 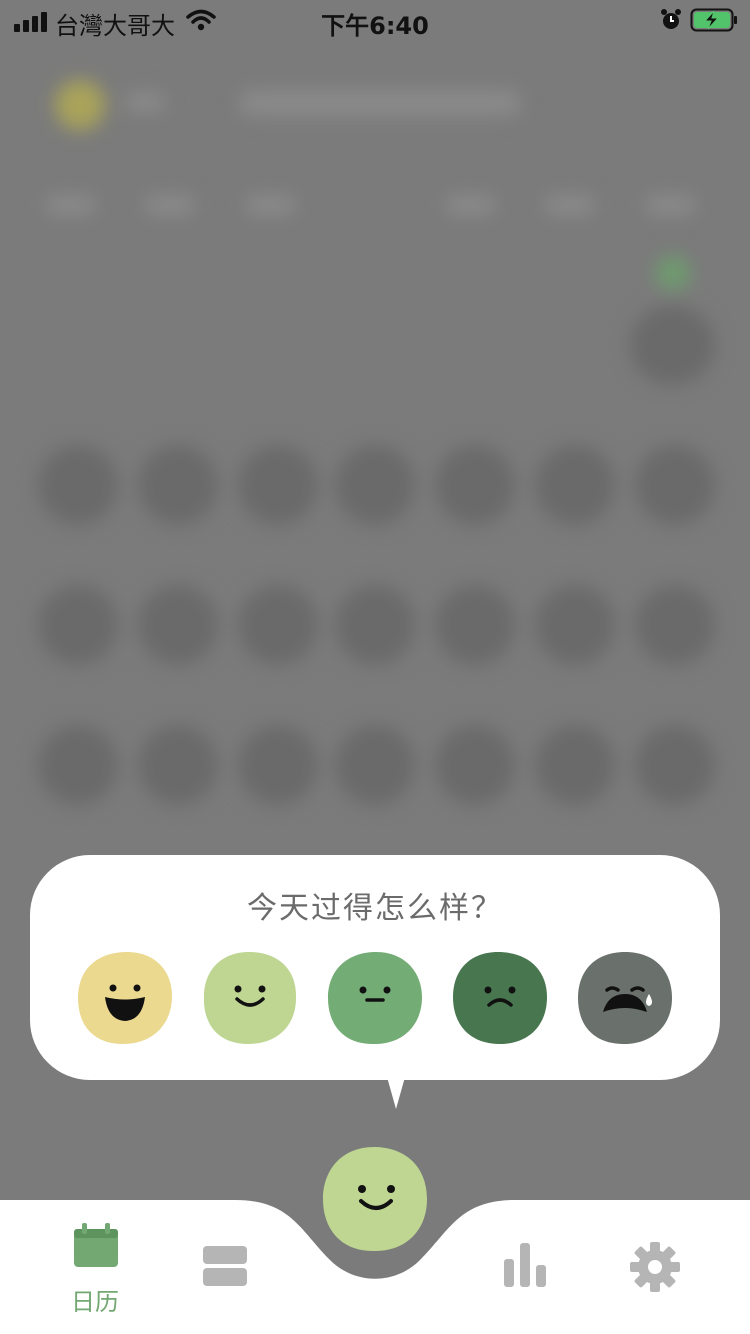 I want to click on mood-prompt-title: 今天过得怎么样？, so click(x=375, y=908).